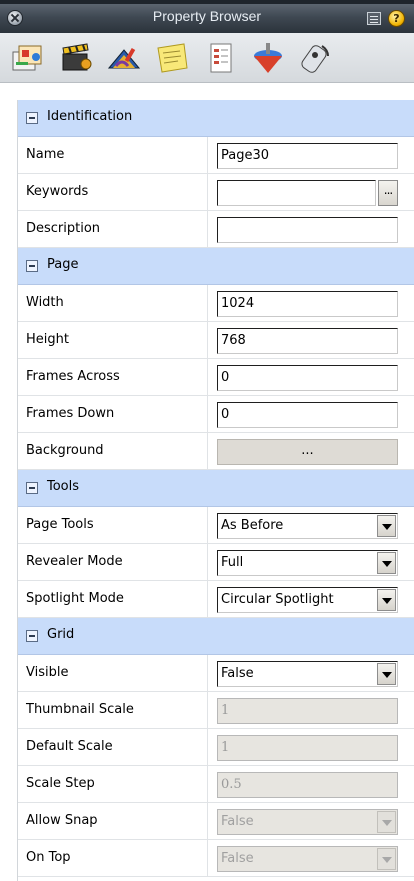 The image size is (414, 881). What do you see at coordinates (60, 524) in the screenshot?
I see `property-label: Page Tools` at bounding box center [60, 524].